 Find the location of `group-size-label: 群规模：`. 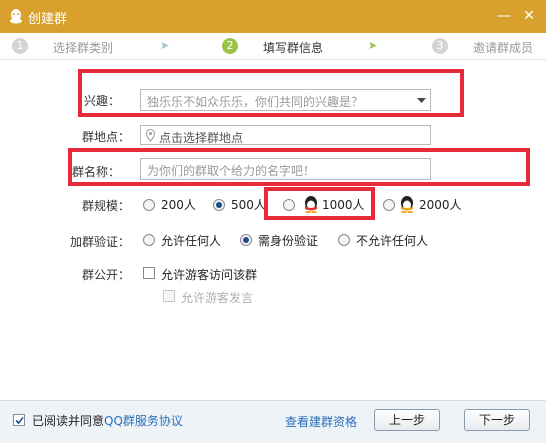

group-size-label: 群规模： is located at coordinates (105, 206).